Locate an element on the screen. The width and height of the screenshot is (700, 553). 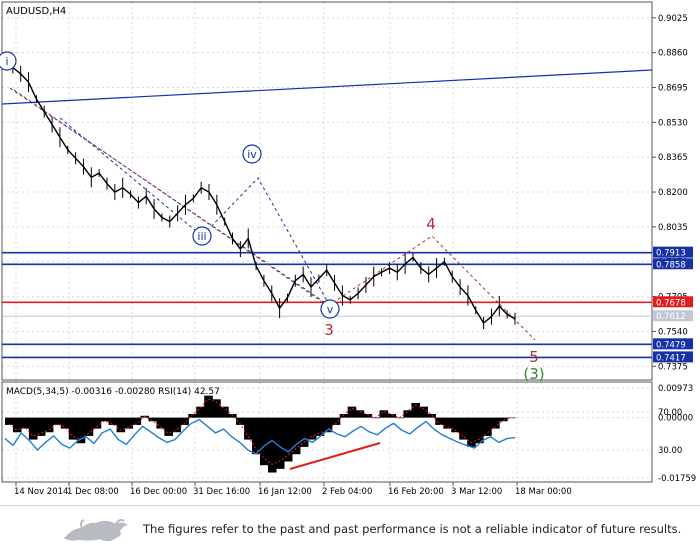
x-tick-label: 16 Feb 20:00 is located at coordinates (416, 492).